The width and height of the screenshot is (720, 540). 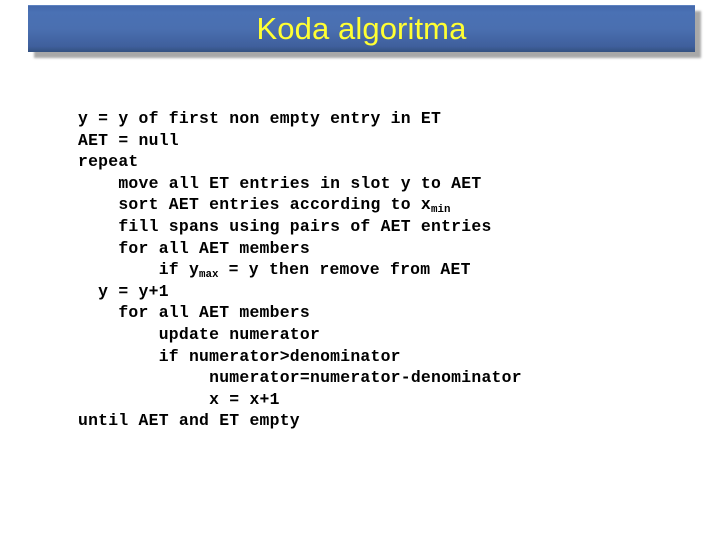 I want to click on code-subscript: max, so click(x=209, y=274).